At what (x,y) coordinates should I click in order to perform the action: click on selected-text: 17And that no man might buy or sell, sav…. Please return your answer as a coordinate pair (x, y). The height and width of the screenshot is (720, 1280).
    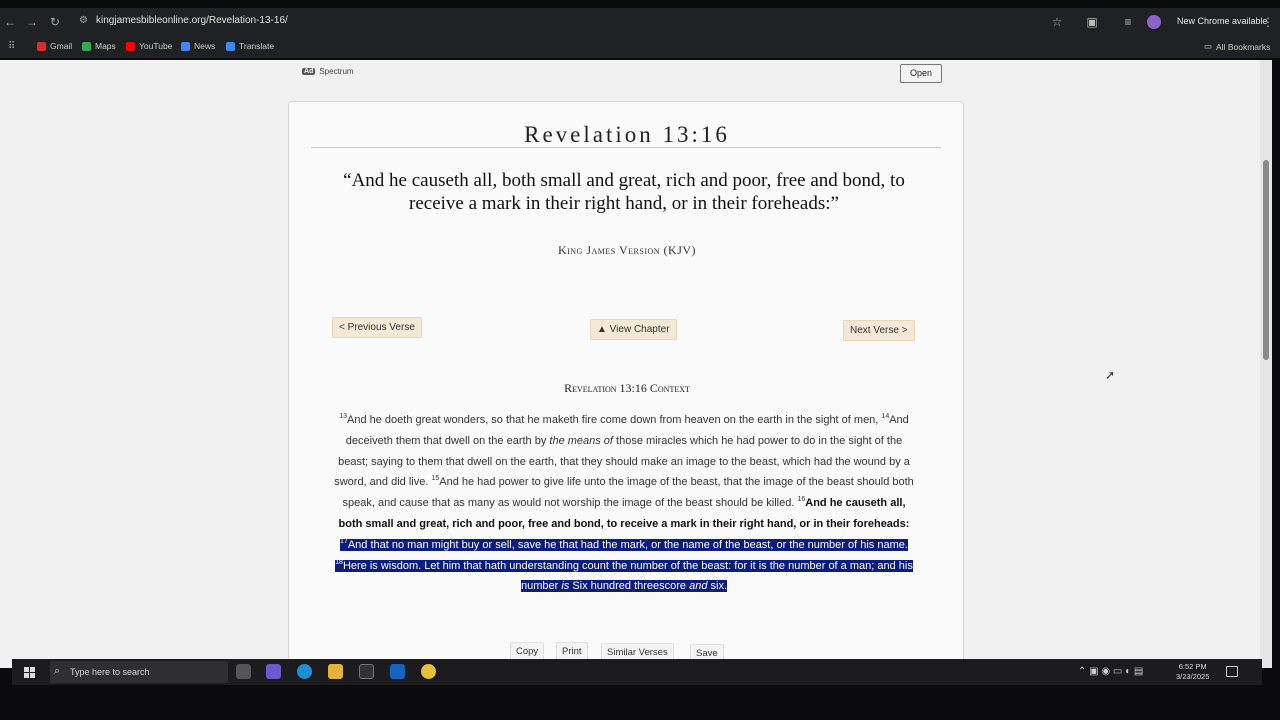
    Looking at the image, I should click on (624, 565).